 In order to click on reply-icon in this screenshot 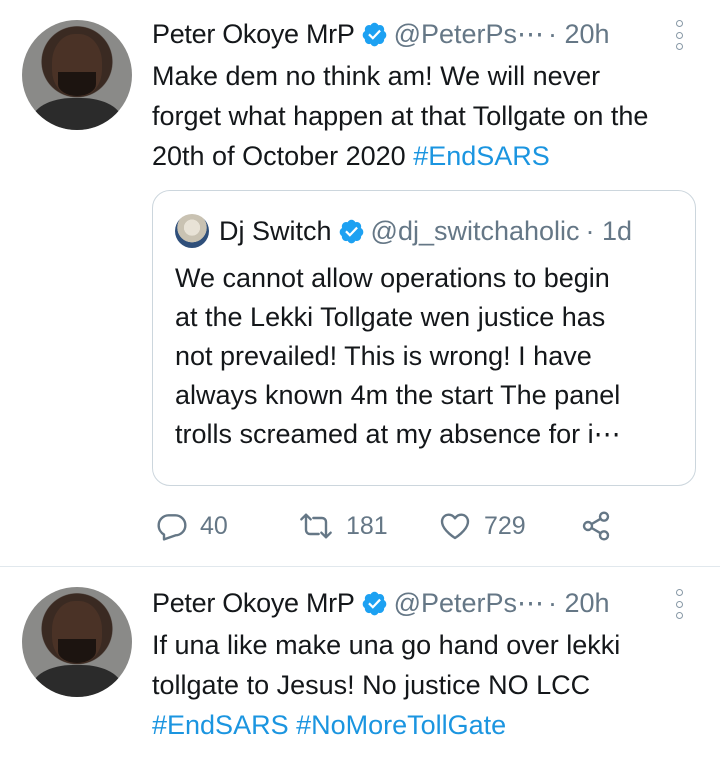, I will do `click(172, 527)`.